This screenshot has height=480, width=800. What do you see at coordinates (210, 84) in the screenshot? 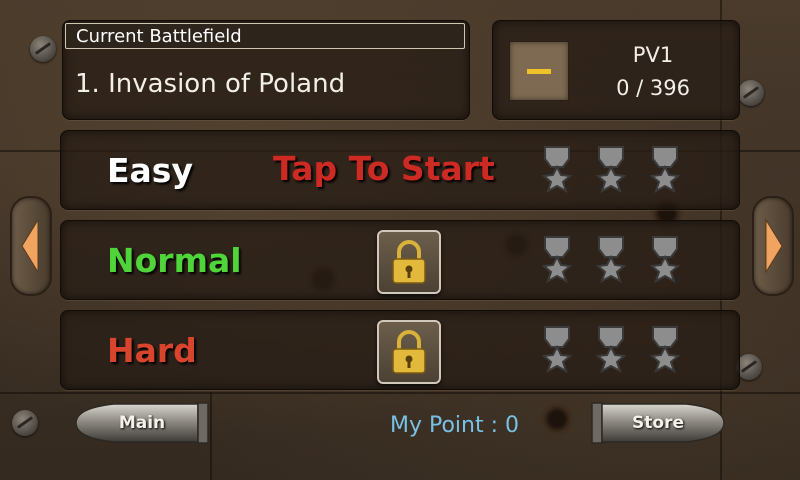
I see `battlefield-name: 1. Invasion of Poland` at bounding box center [210, 84].